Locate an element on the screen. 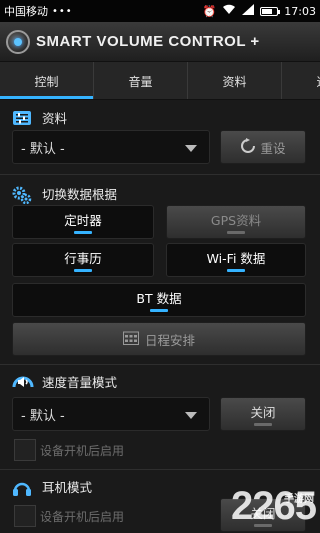 The width and height of the screenshot is (320, 533). schedule-button: 日程安排 is located at coordinates (159, 339).